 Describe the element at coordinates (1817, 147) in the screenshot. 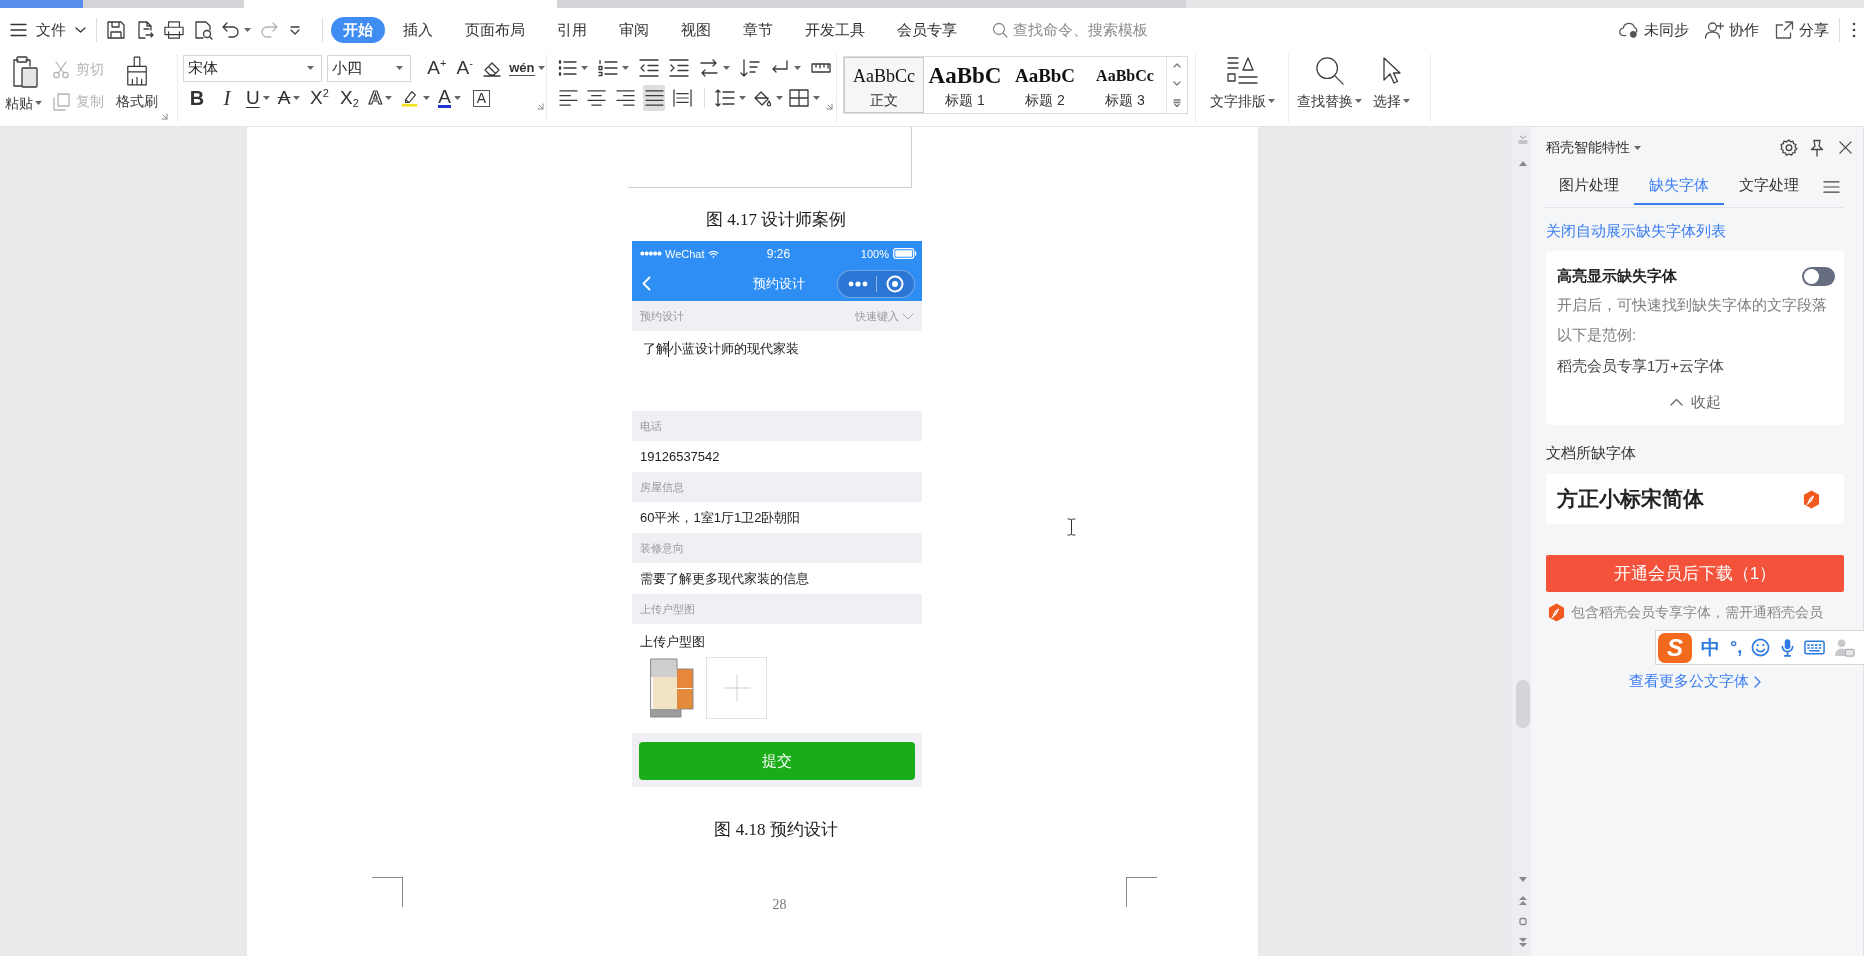

I see `pin-icon` at that location.